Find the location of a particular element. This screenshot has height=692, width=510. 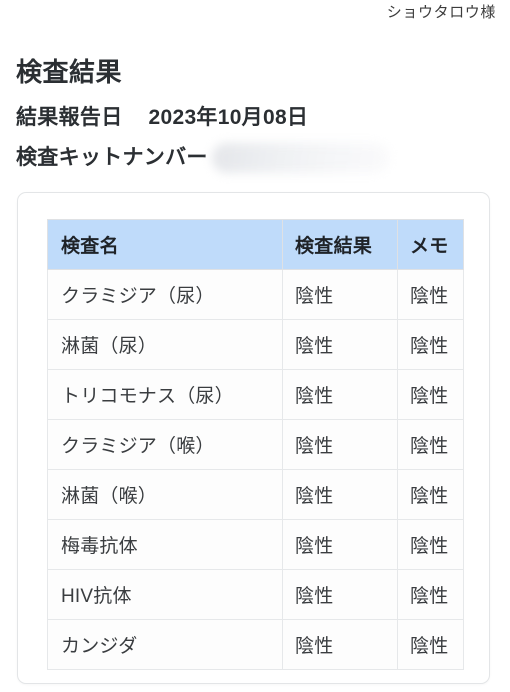

cell-test-name: 淋菌（尿） is located at coordinates (165, 344).